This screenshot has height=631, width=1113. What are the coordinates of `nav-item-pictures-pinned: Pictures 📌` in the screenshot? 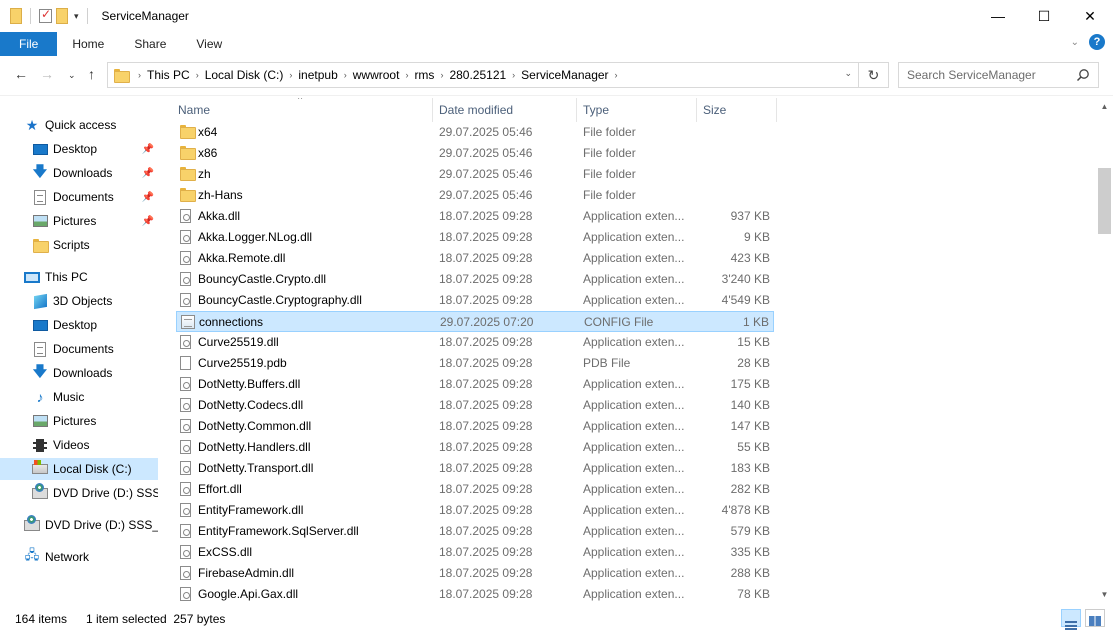 It's located at (95, 221).